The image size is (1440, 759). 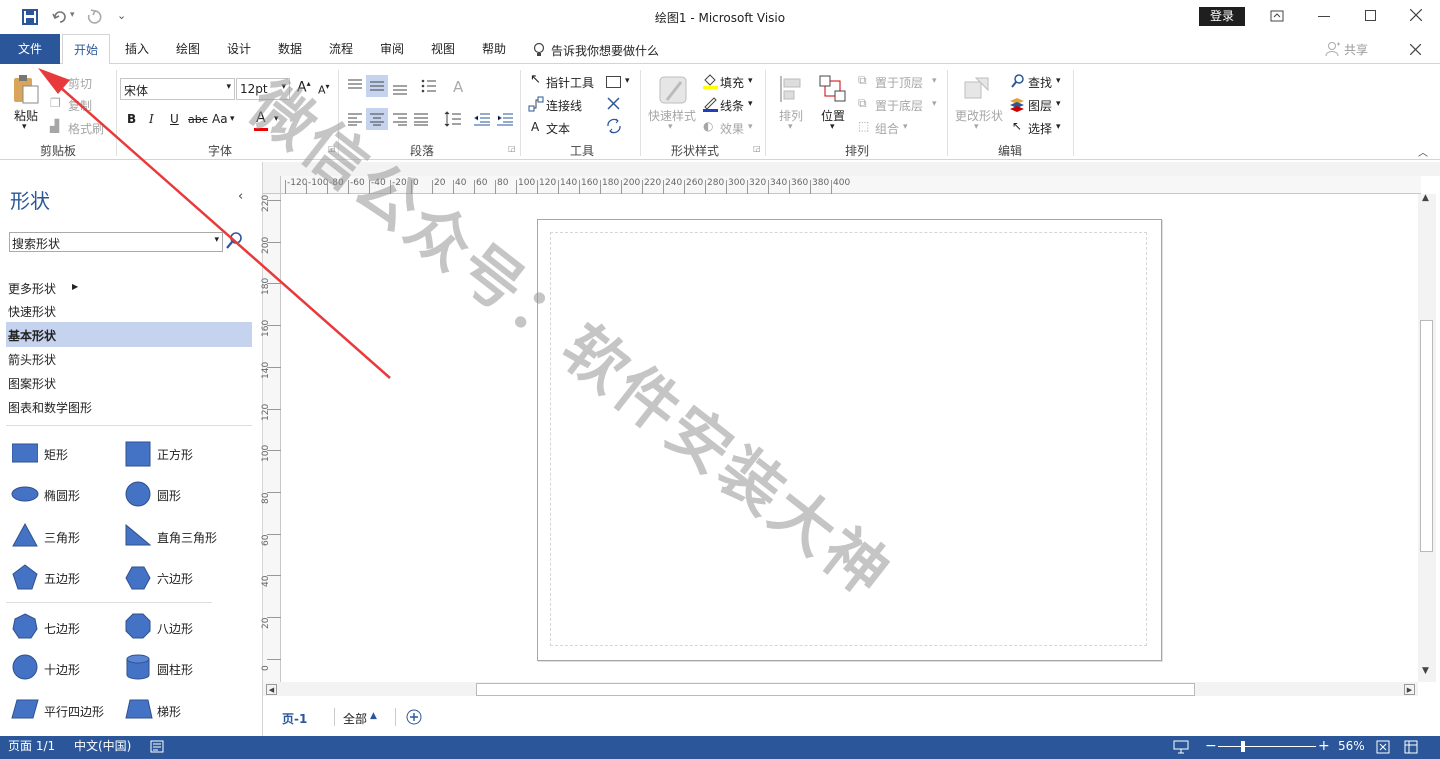 What do you see at coordinates (138, 667) in the screenshot?
I see `cylinder-shape` at bounding box center [138, 667].